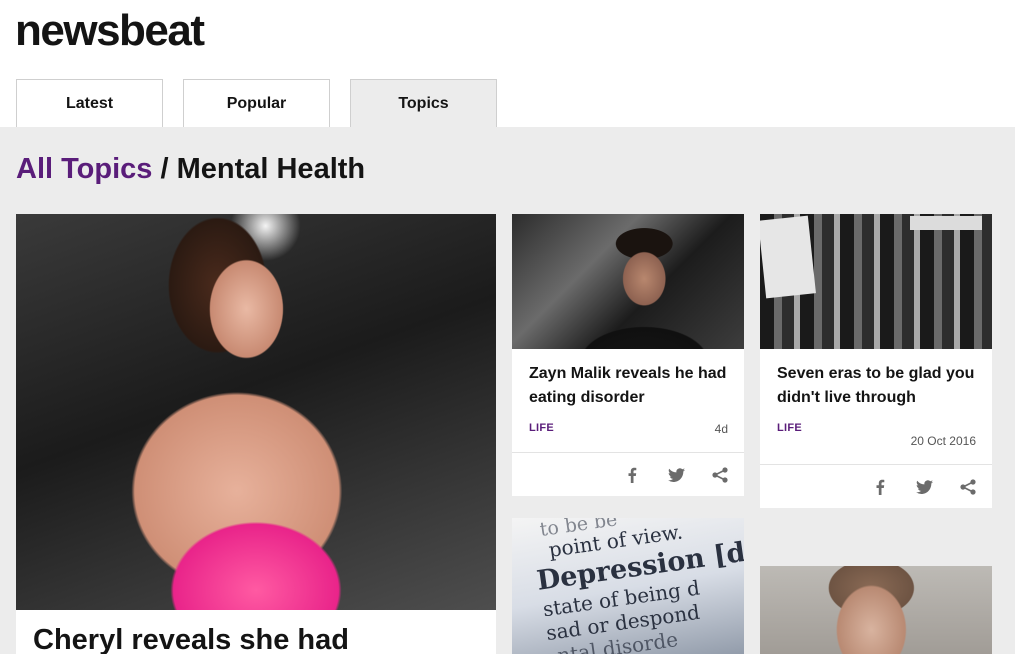 This screenshot has height=654, width=1015. I want to click on story-image-portrait, so click(876, 610).